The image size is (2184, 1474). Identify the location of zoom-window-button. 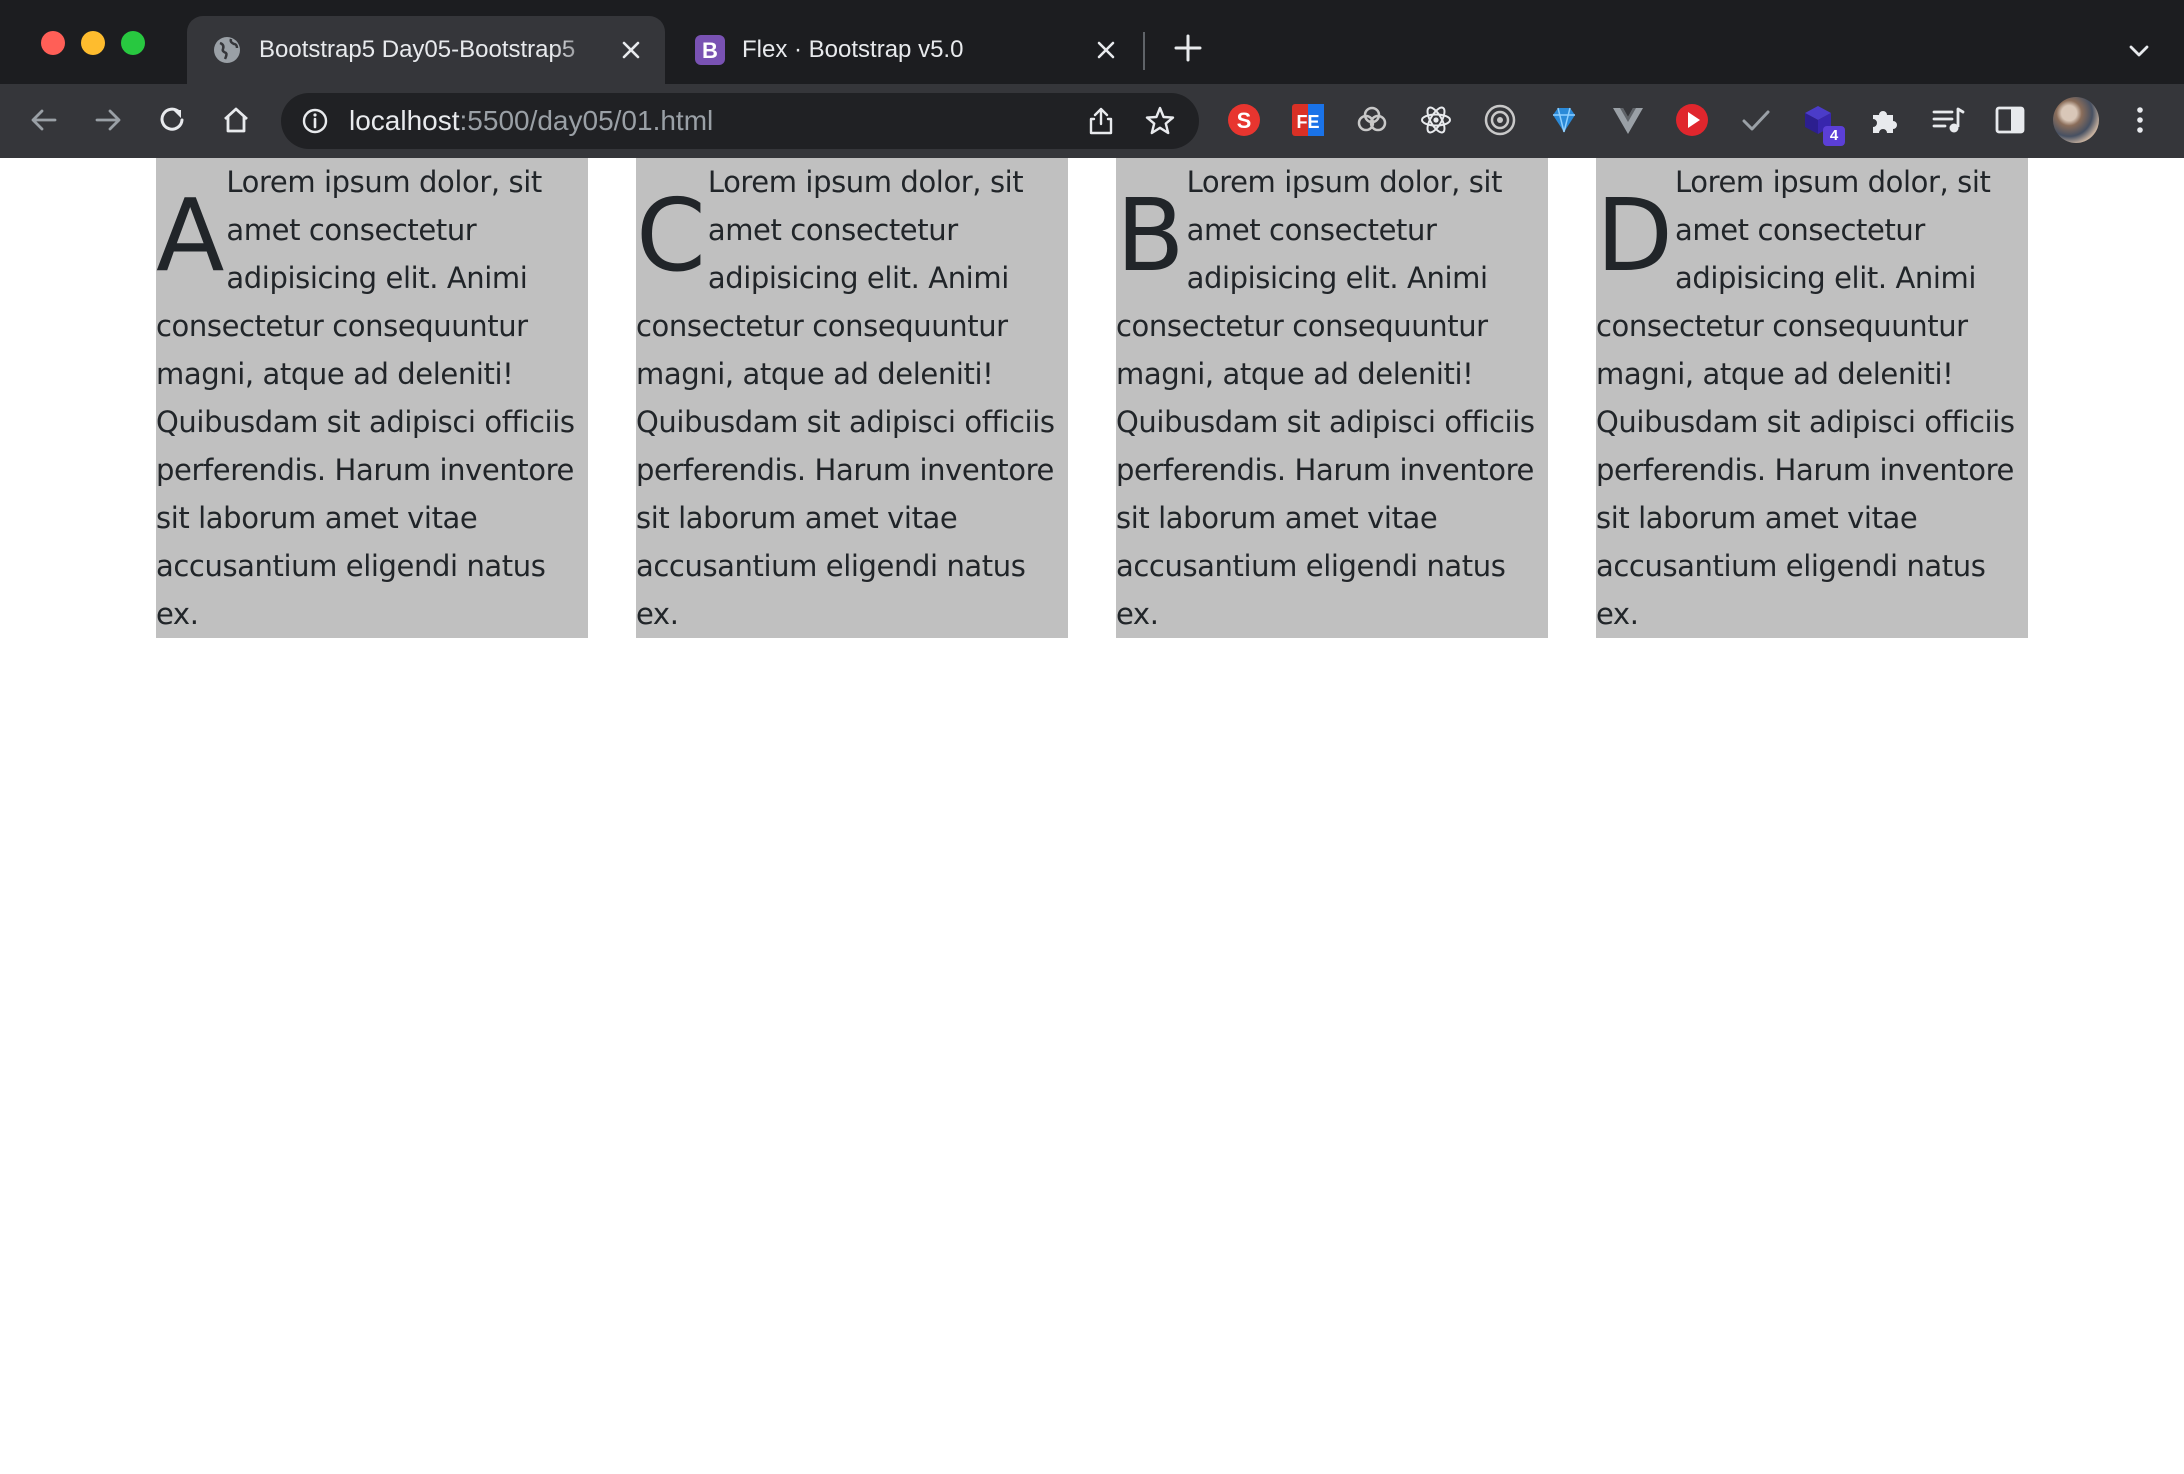
(133, 43).